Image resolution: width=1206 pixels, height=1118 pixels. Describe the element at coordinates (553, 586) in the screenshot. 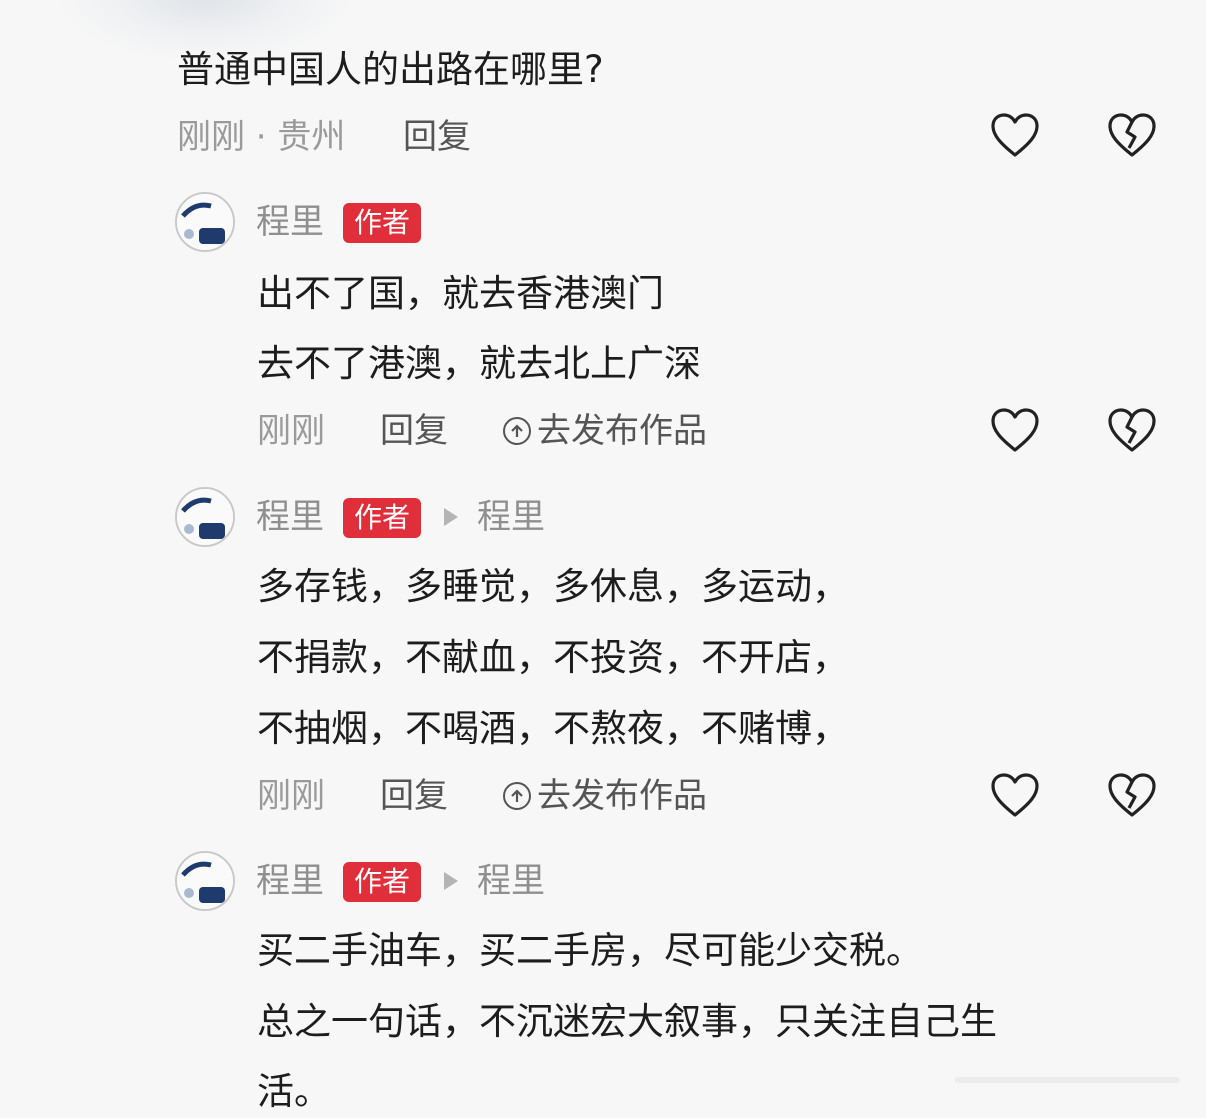

I see `reply-text-line: 多存钱，多睡觉，多休息，多运动，` at that location.